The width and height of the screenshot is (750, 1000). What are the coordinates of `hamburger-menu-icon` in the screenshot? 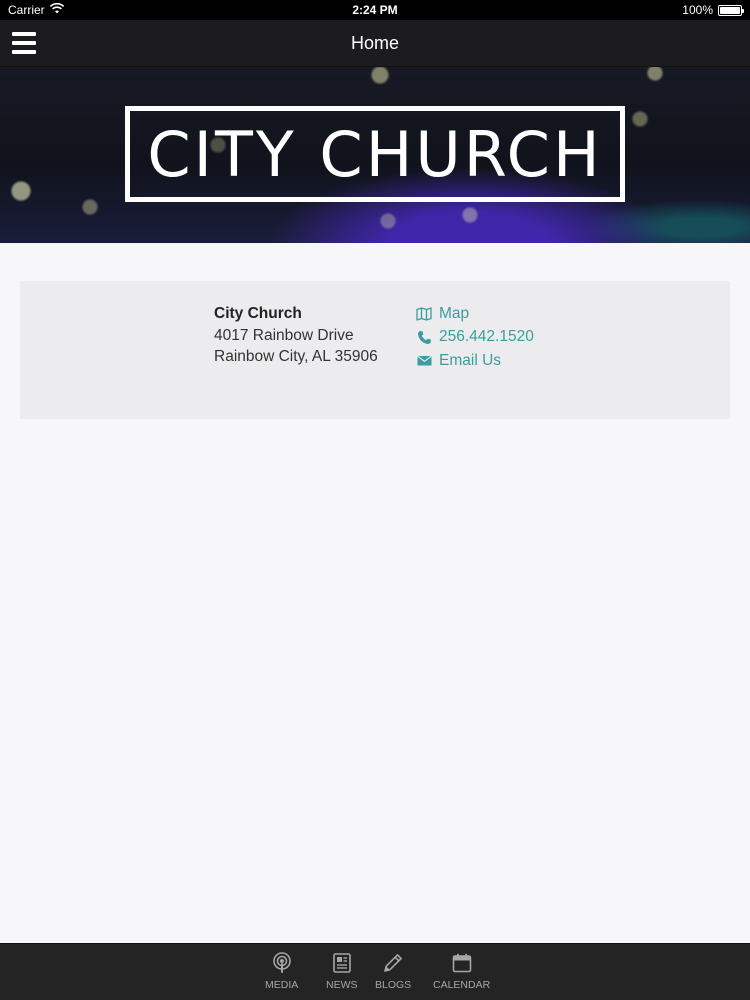 It's located at (24, 43).